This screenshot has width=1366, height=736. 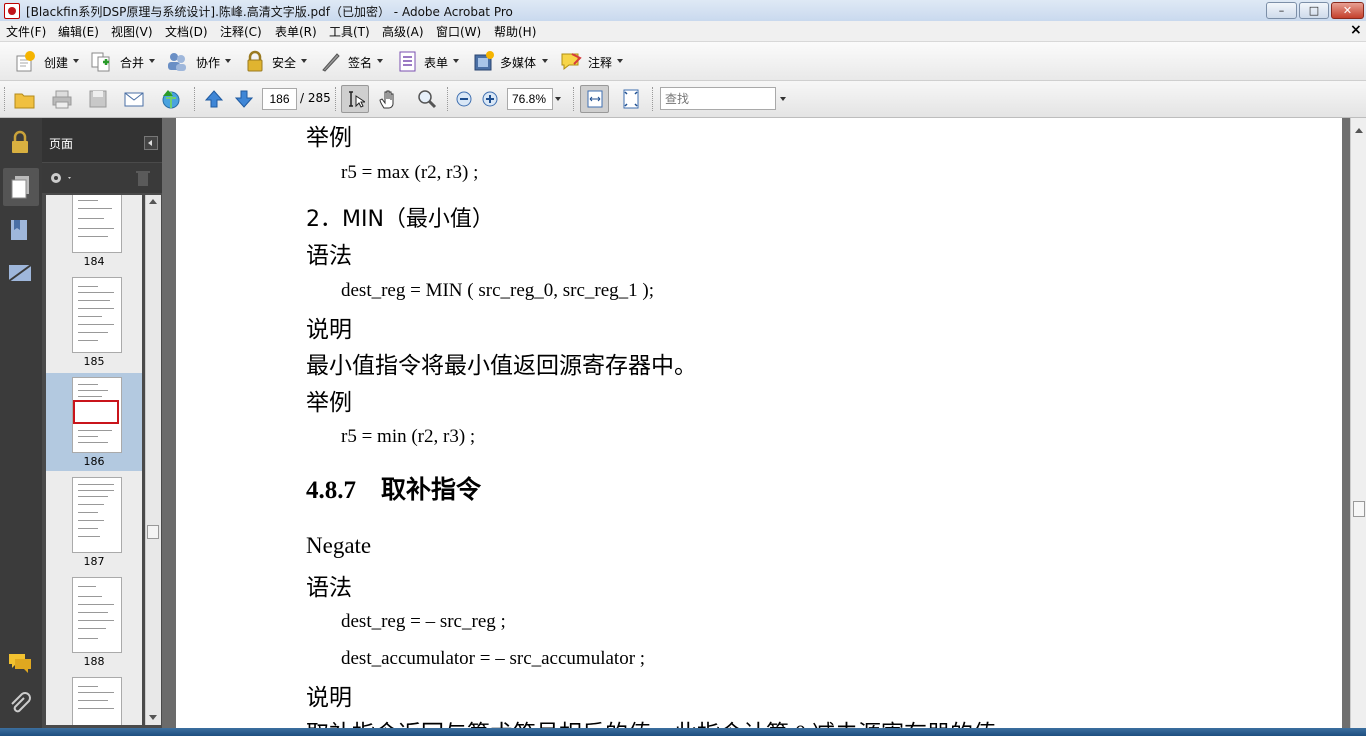 I want to click on collapse-panel-button, so click(x=151, y=143).